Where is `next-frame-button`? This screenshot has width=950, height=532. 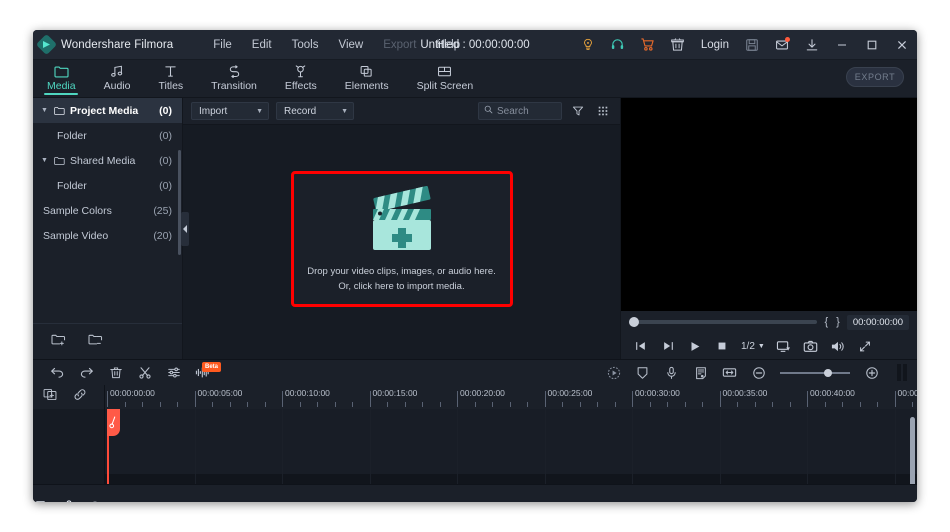
next-frame-button is located at coordinates (668, 346).